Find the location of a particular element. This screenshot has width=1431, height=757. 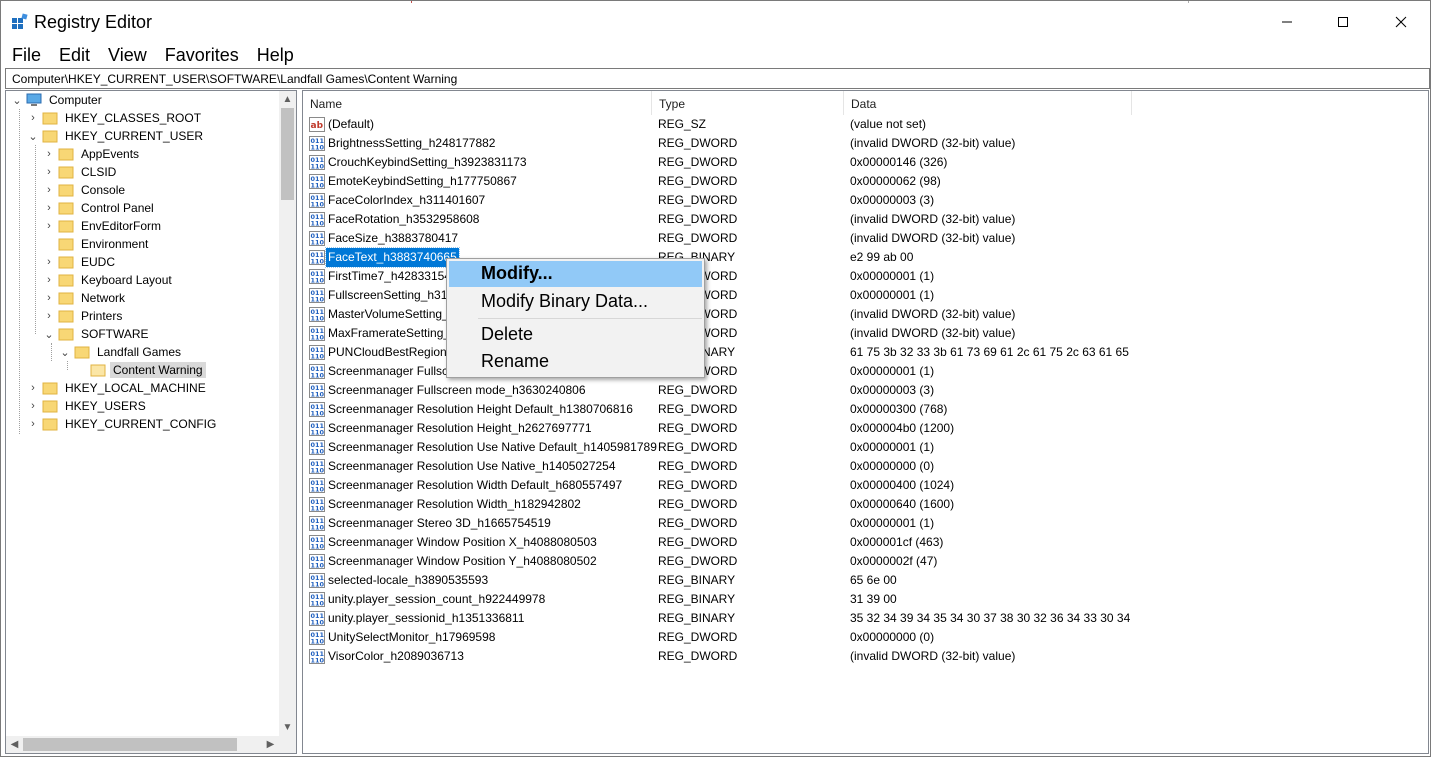

tree-item-hkey-classes-root: › HKEY_CLASSES_ROOT is located at coordinates (115, 118).